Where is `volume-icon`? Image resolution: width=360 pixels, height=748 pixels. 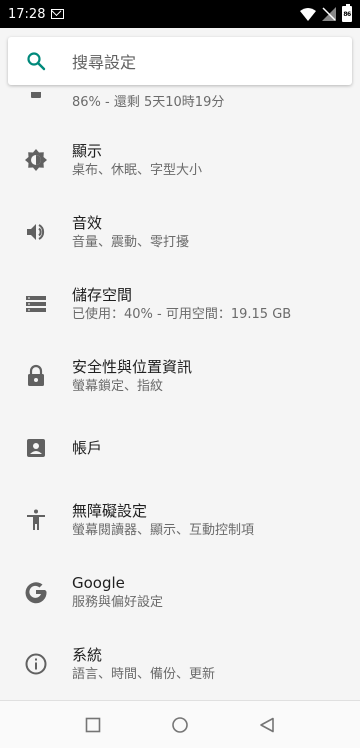 volume-icon is located at coordinates (36, 232).